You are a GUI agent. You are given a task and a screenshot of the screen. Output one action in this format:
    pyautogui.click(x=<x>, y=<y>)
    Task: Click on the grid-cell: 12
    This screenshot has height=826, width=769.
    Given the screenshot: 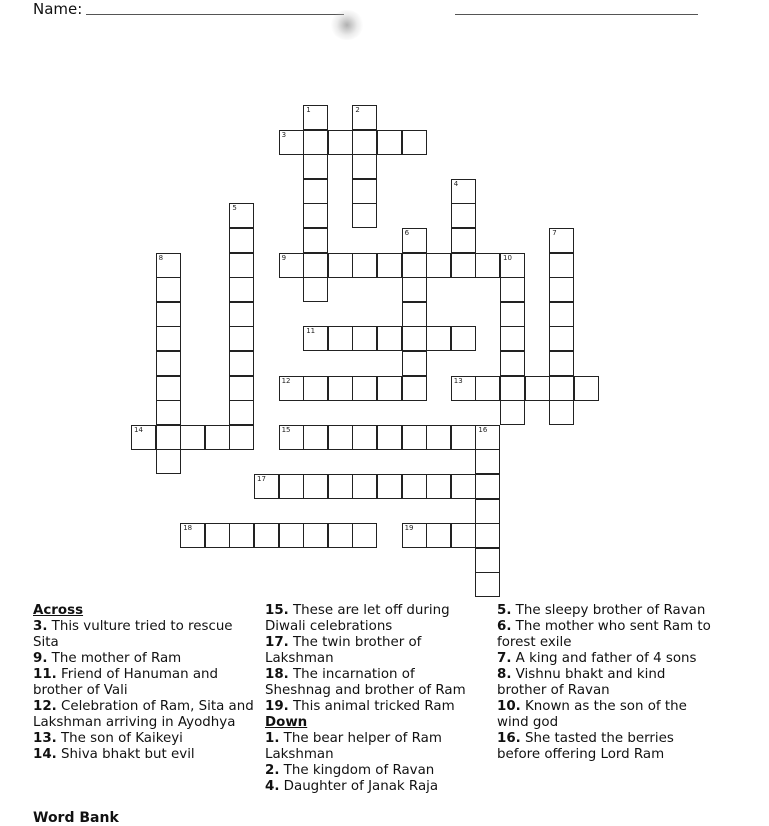 What is the action you would take?
    pyautogui.click(x=291, y=388)
    